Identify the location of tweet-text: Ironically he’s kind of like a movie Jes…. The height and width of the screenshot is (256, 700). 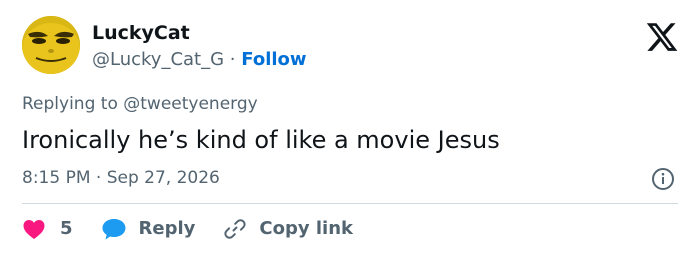
(261, 140).